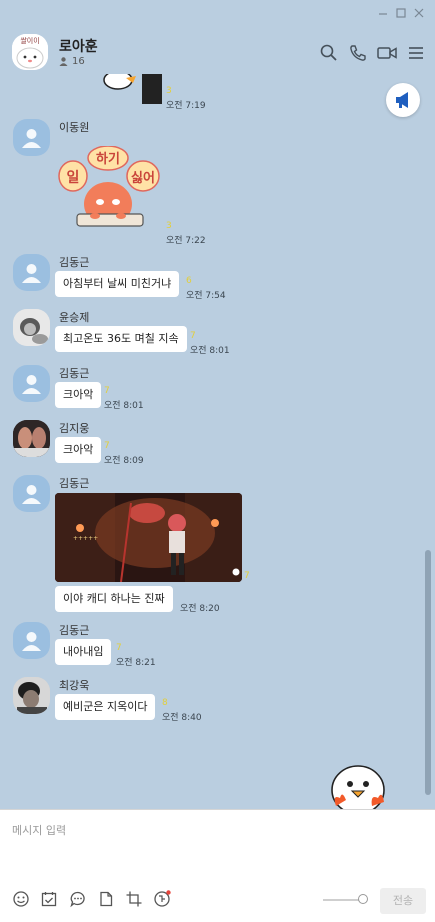 Image resolution: width=435 pixels, height=922 pixels. Describe the element at coordinates (110, 190) in the screenshot. I see `sticker-image: 일 하기 싫어` at that location.